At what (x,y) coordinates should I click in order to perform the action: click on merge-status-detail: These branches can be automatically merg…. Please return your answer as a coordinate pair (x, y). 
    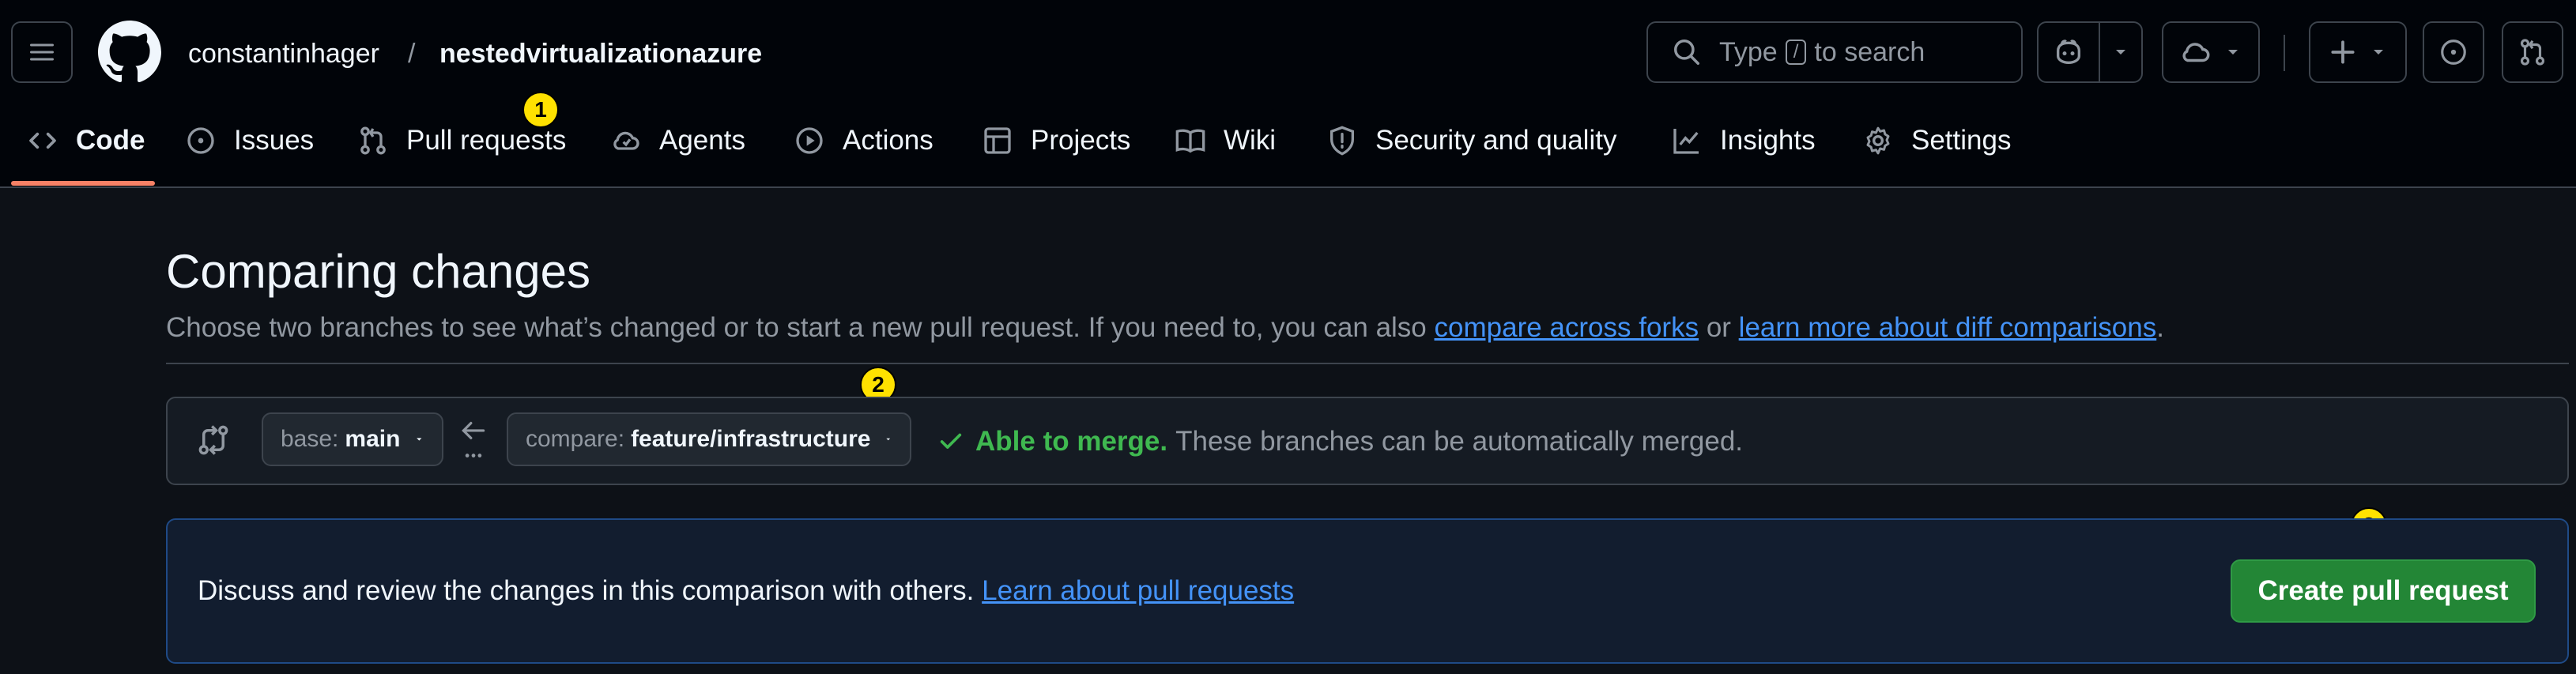
    Looking at the image, I should click on (1459, 441).